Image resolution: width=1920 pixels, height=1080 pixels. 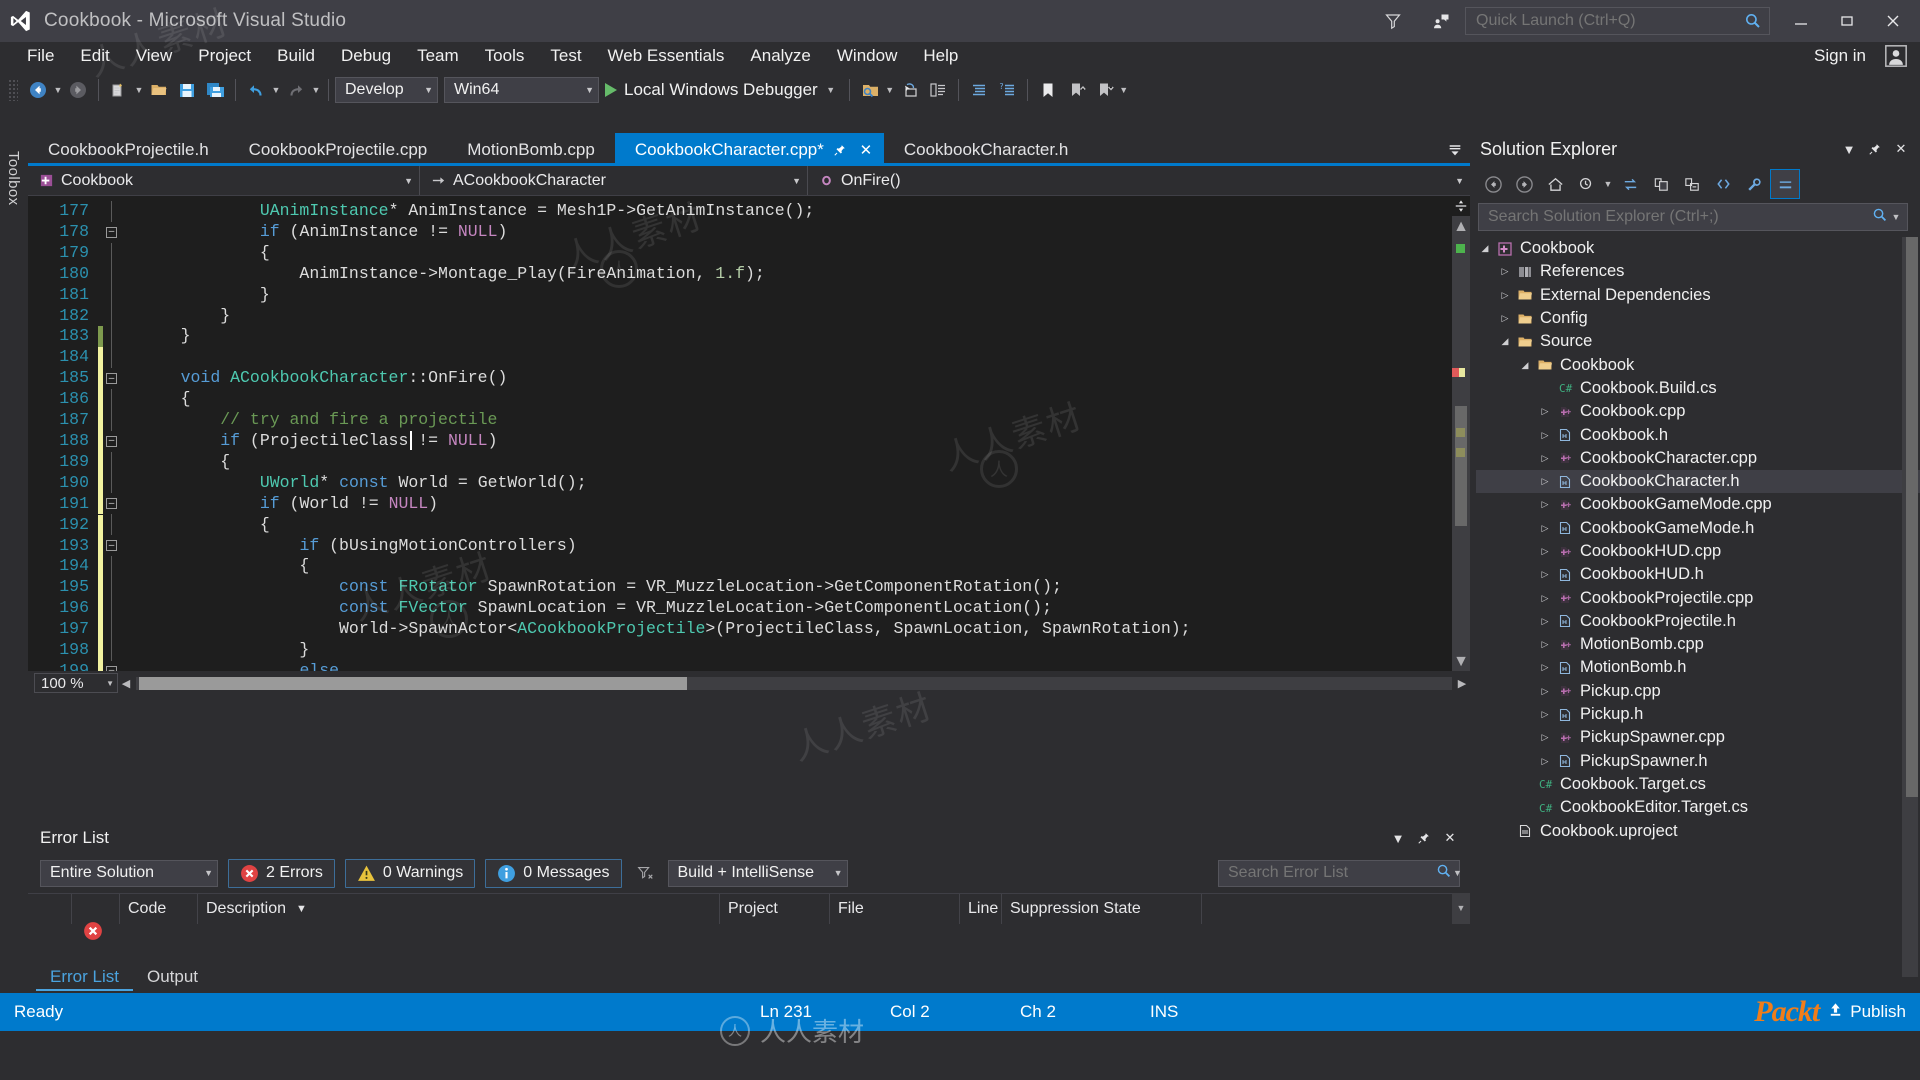 I want to click on pending-changes-dropdown-icon: ▼, so click(x=1608, y=184).